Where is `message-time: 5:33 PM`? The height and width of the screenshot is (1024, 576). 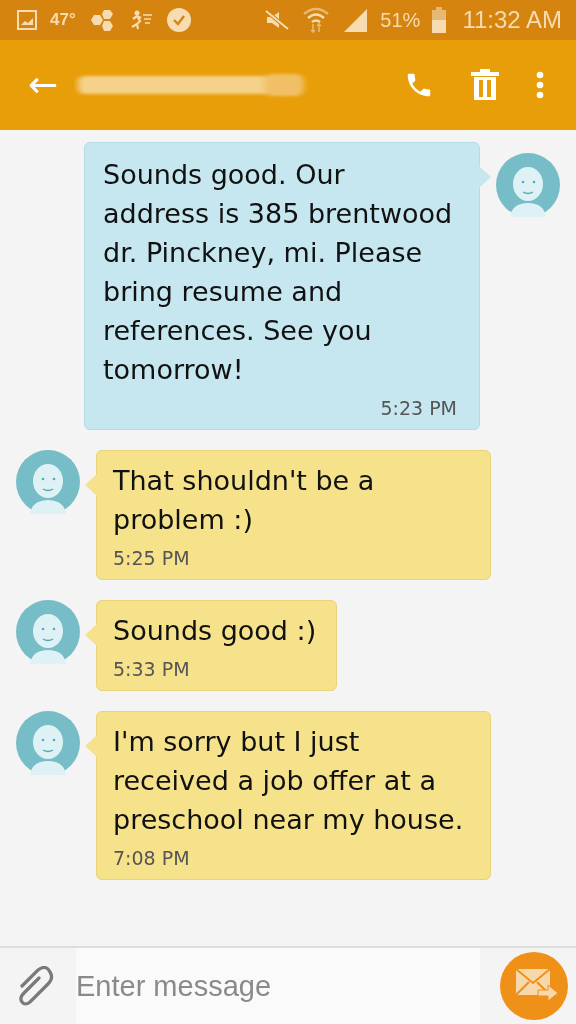
message-time: 5:33 PM is located at coordinates (152, 669).